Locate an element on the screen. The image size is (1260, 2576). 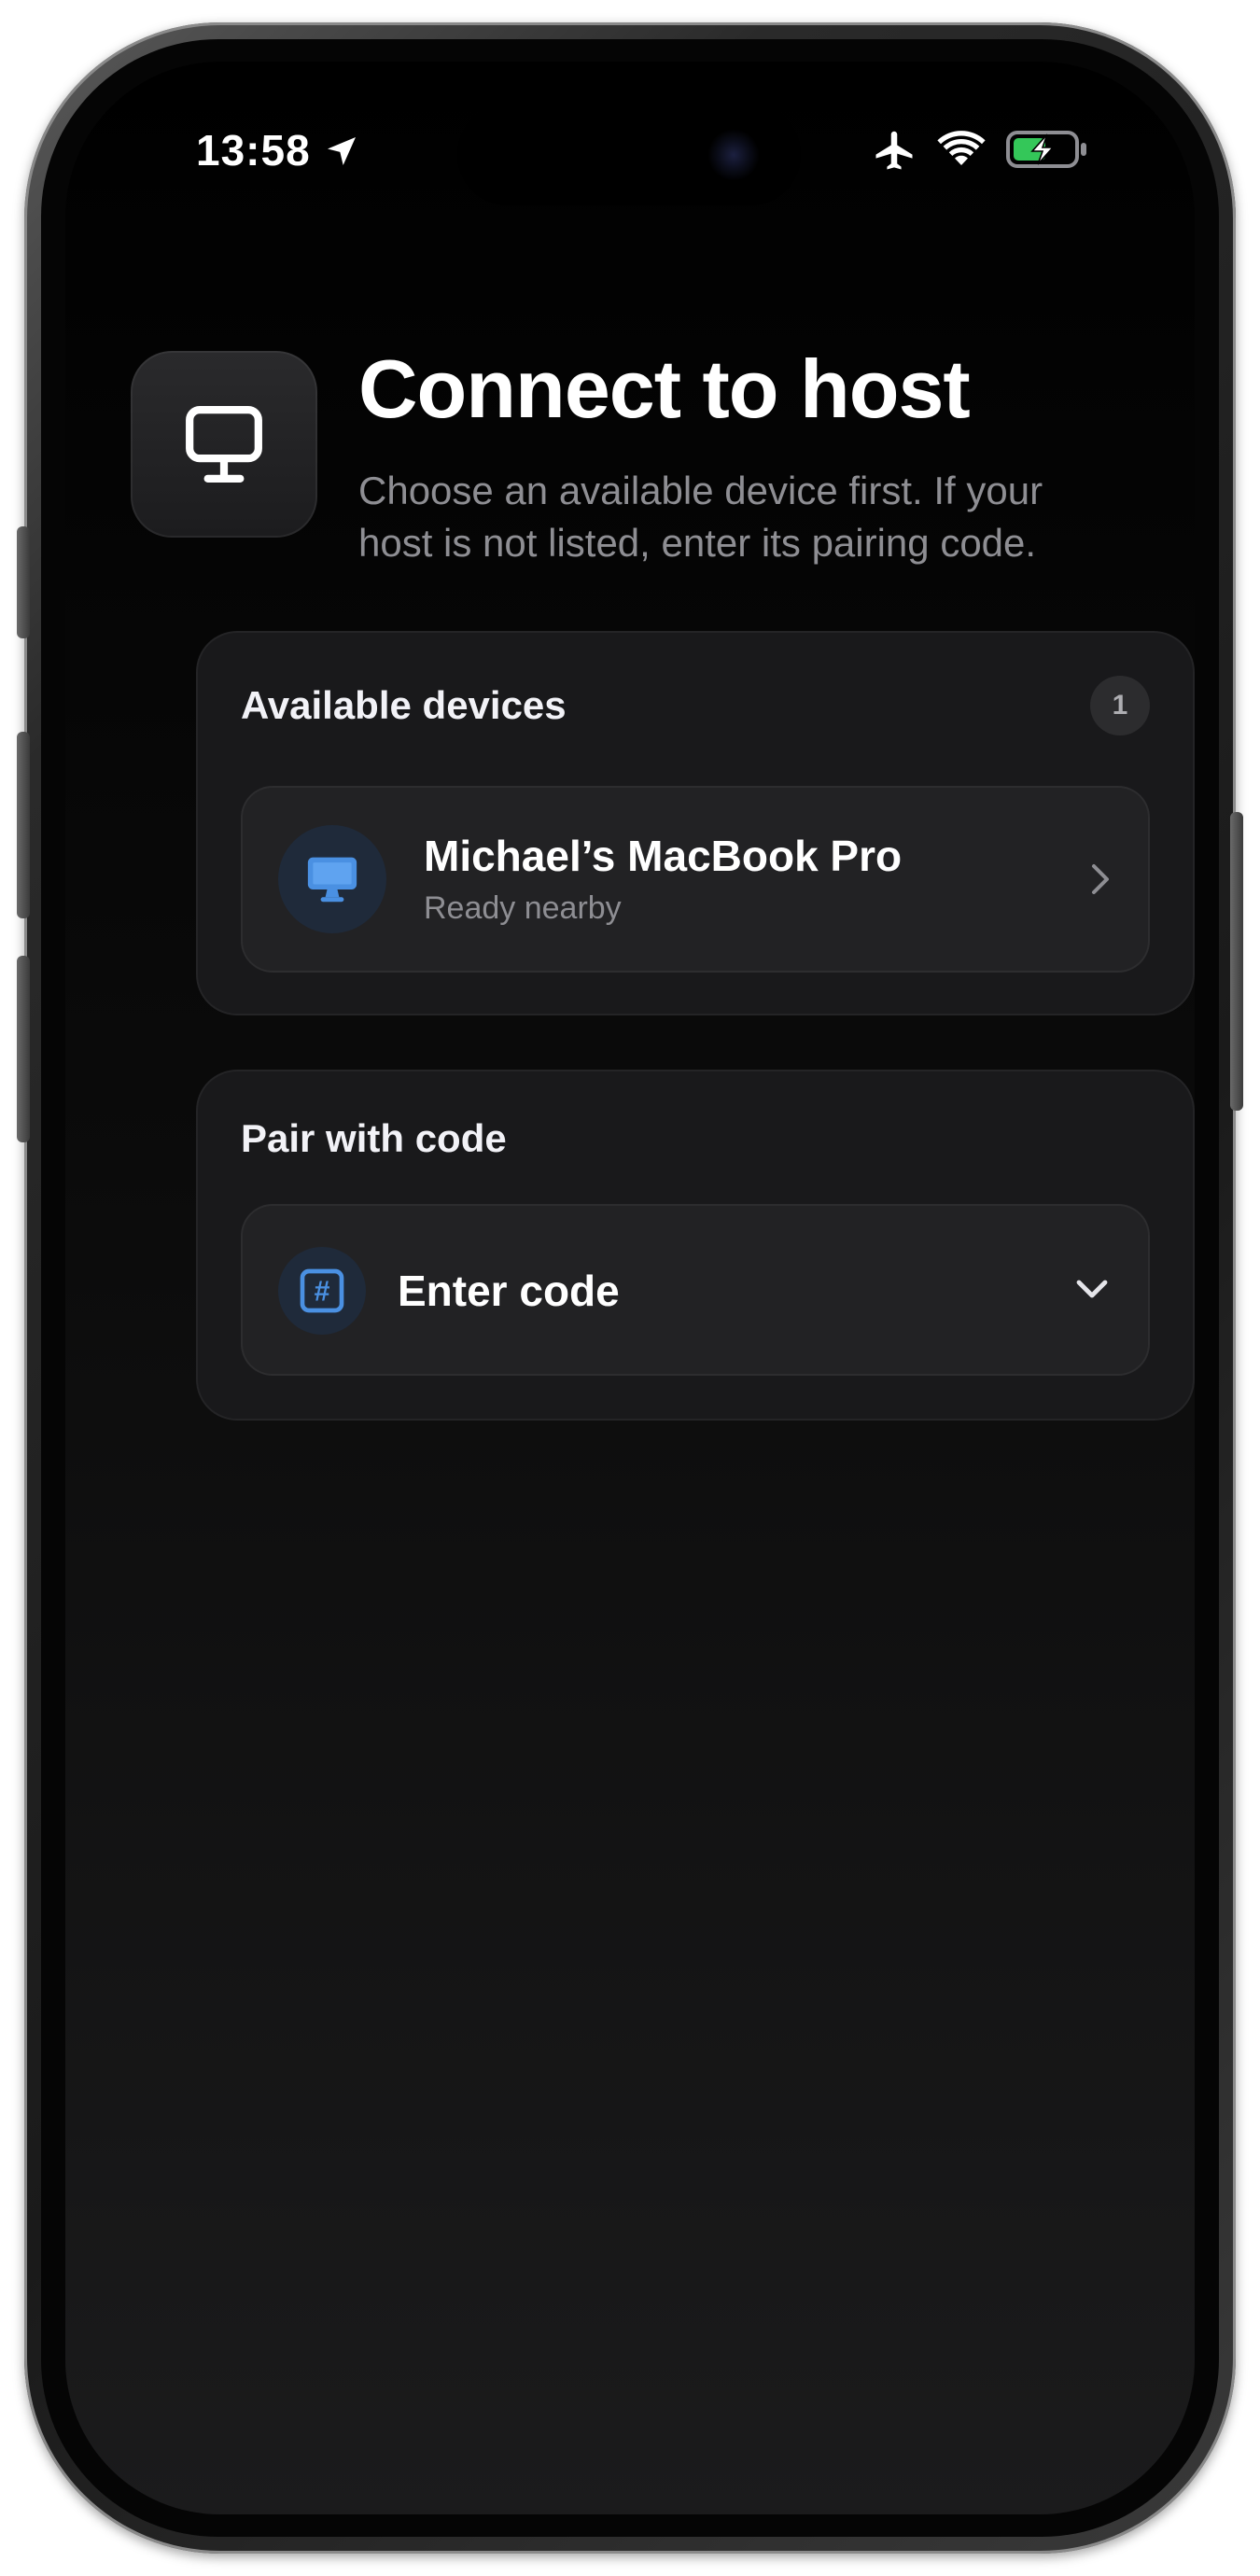
status-time: 13:58 is located at coordinates (253, 150).